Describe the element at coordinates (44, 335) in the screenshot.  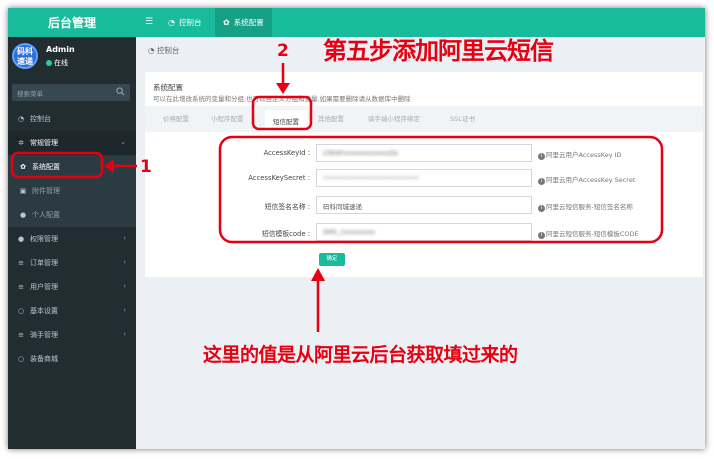
I see `sidebar-item-label: 骑手管理` at that location.